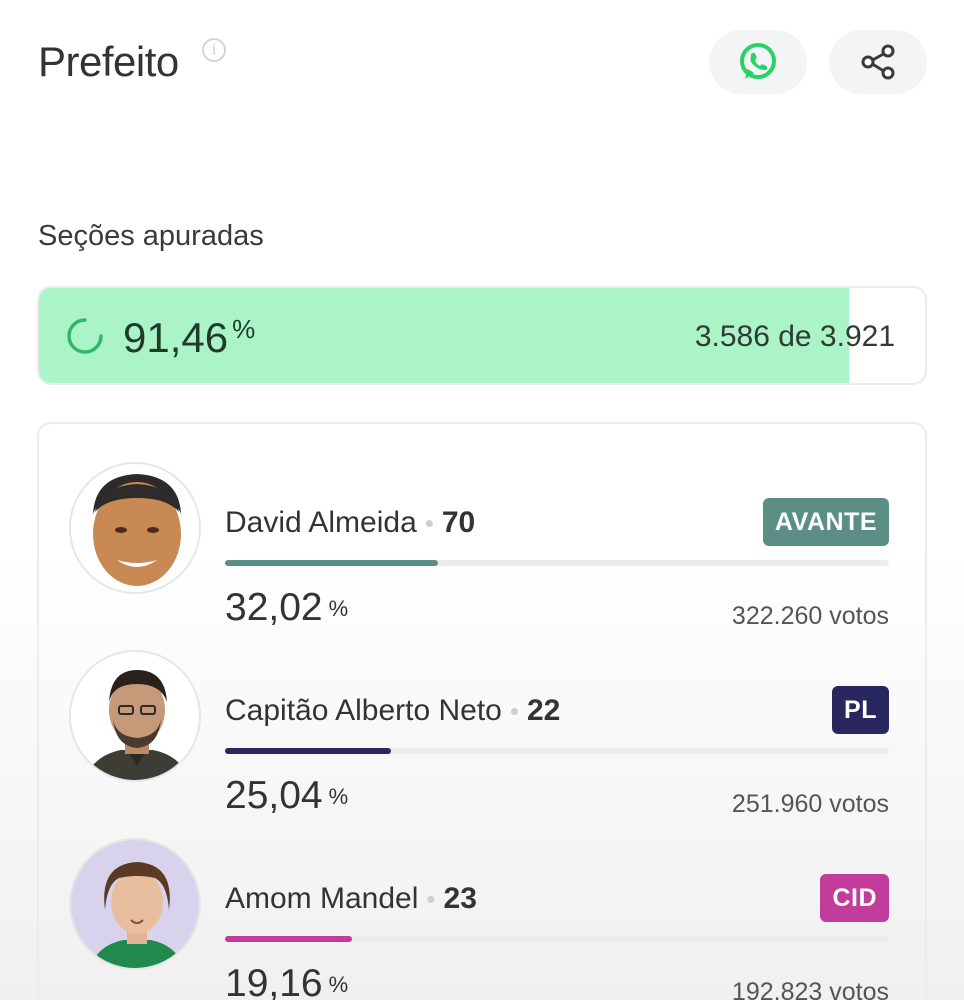 This screenshot has width=964, height=1000. What do you see at coordinates (274, 981) in the screenshot?
I see `candidate-percent-value: 19,16` at bounding box center [274, 981].